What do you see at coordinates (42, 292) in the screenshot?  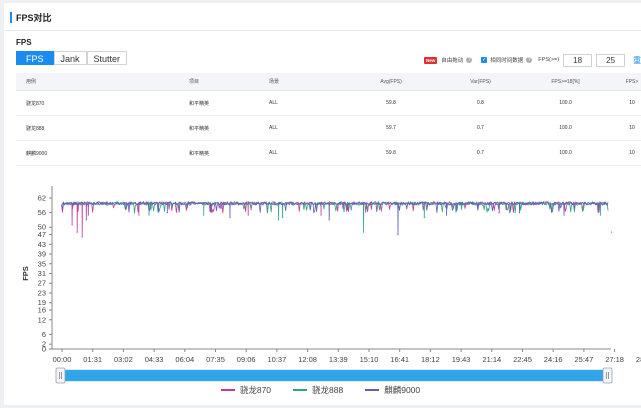 I see `y-tick-label: 23` at bounding box center [42, 292].